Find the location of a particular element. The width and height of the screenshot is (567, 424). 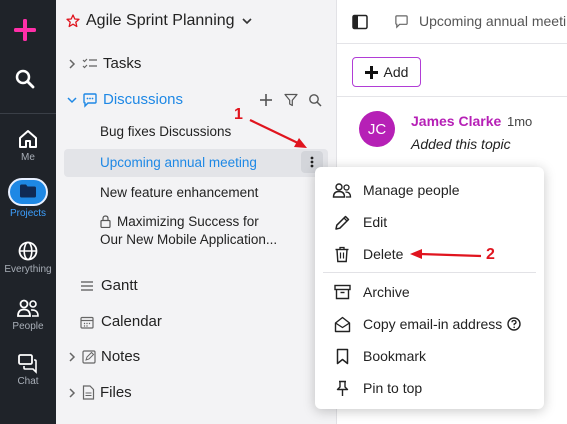

menu-divider is located at coordinates (429, 272).